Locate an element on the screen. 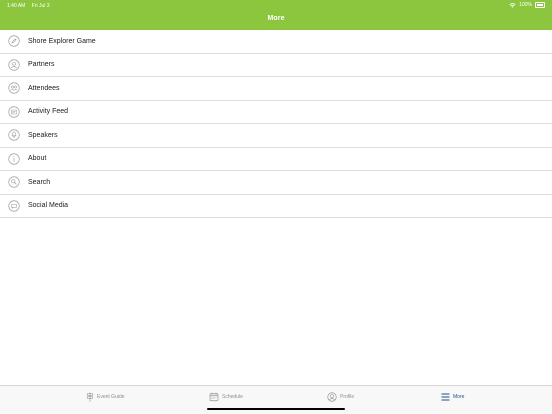 Image resolution: width=552 pixels, height=414 pixels. attendees-icon is located at coordinates (14, 88).